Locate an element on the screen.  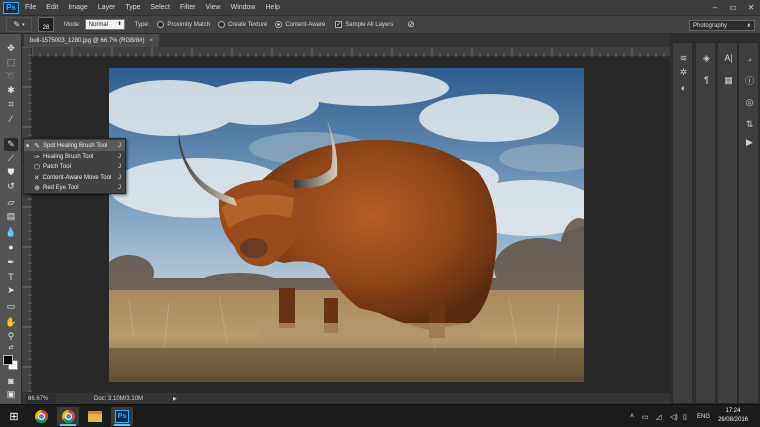
battery-icon: ▭ is located at coordinates (645, 416).